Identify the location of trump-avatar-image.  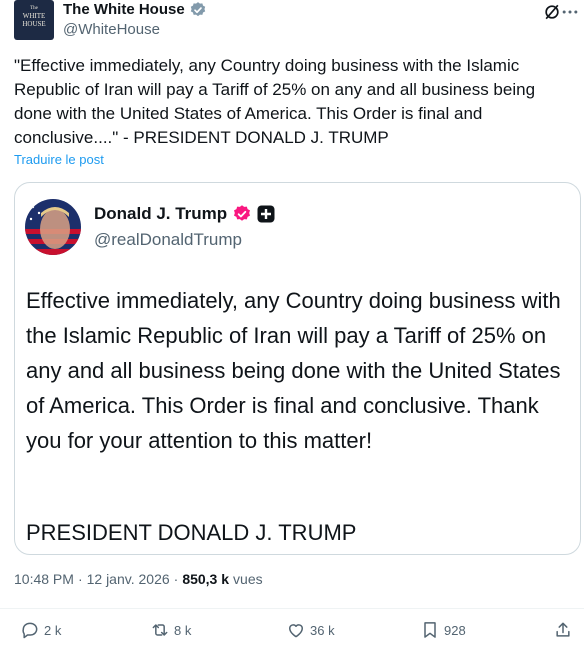
(53, 227).